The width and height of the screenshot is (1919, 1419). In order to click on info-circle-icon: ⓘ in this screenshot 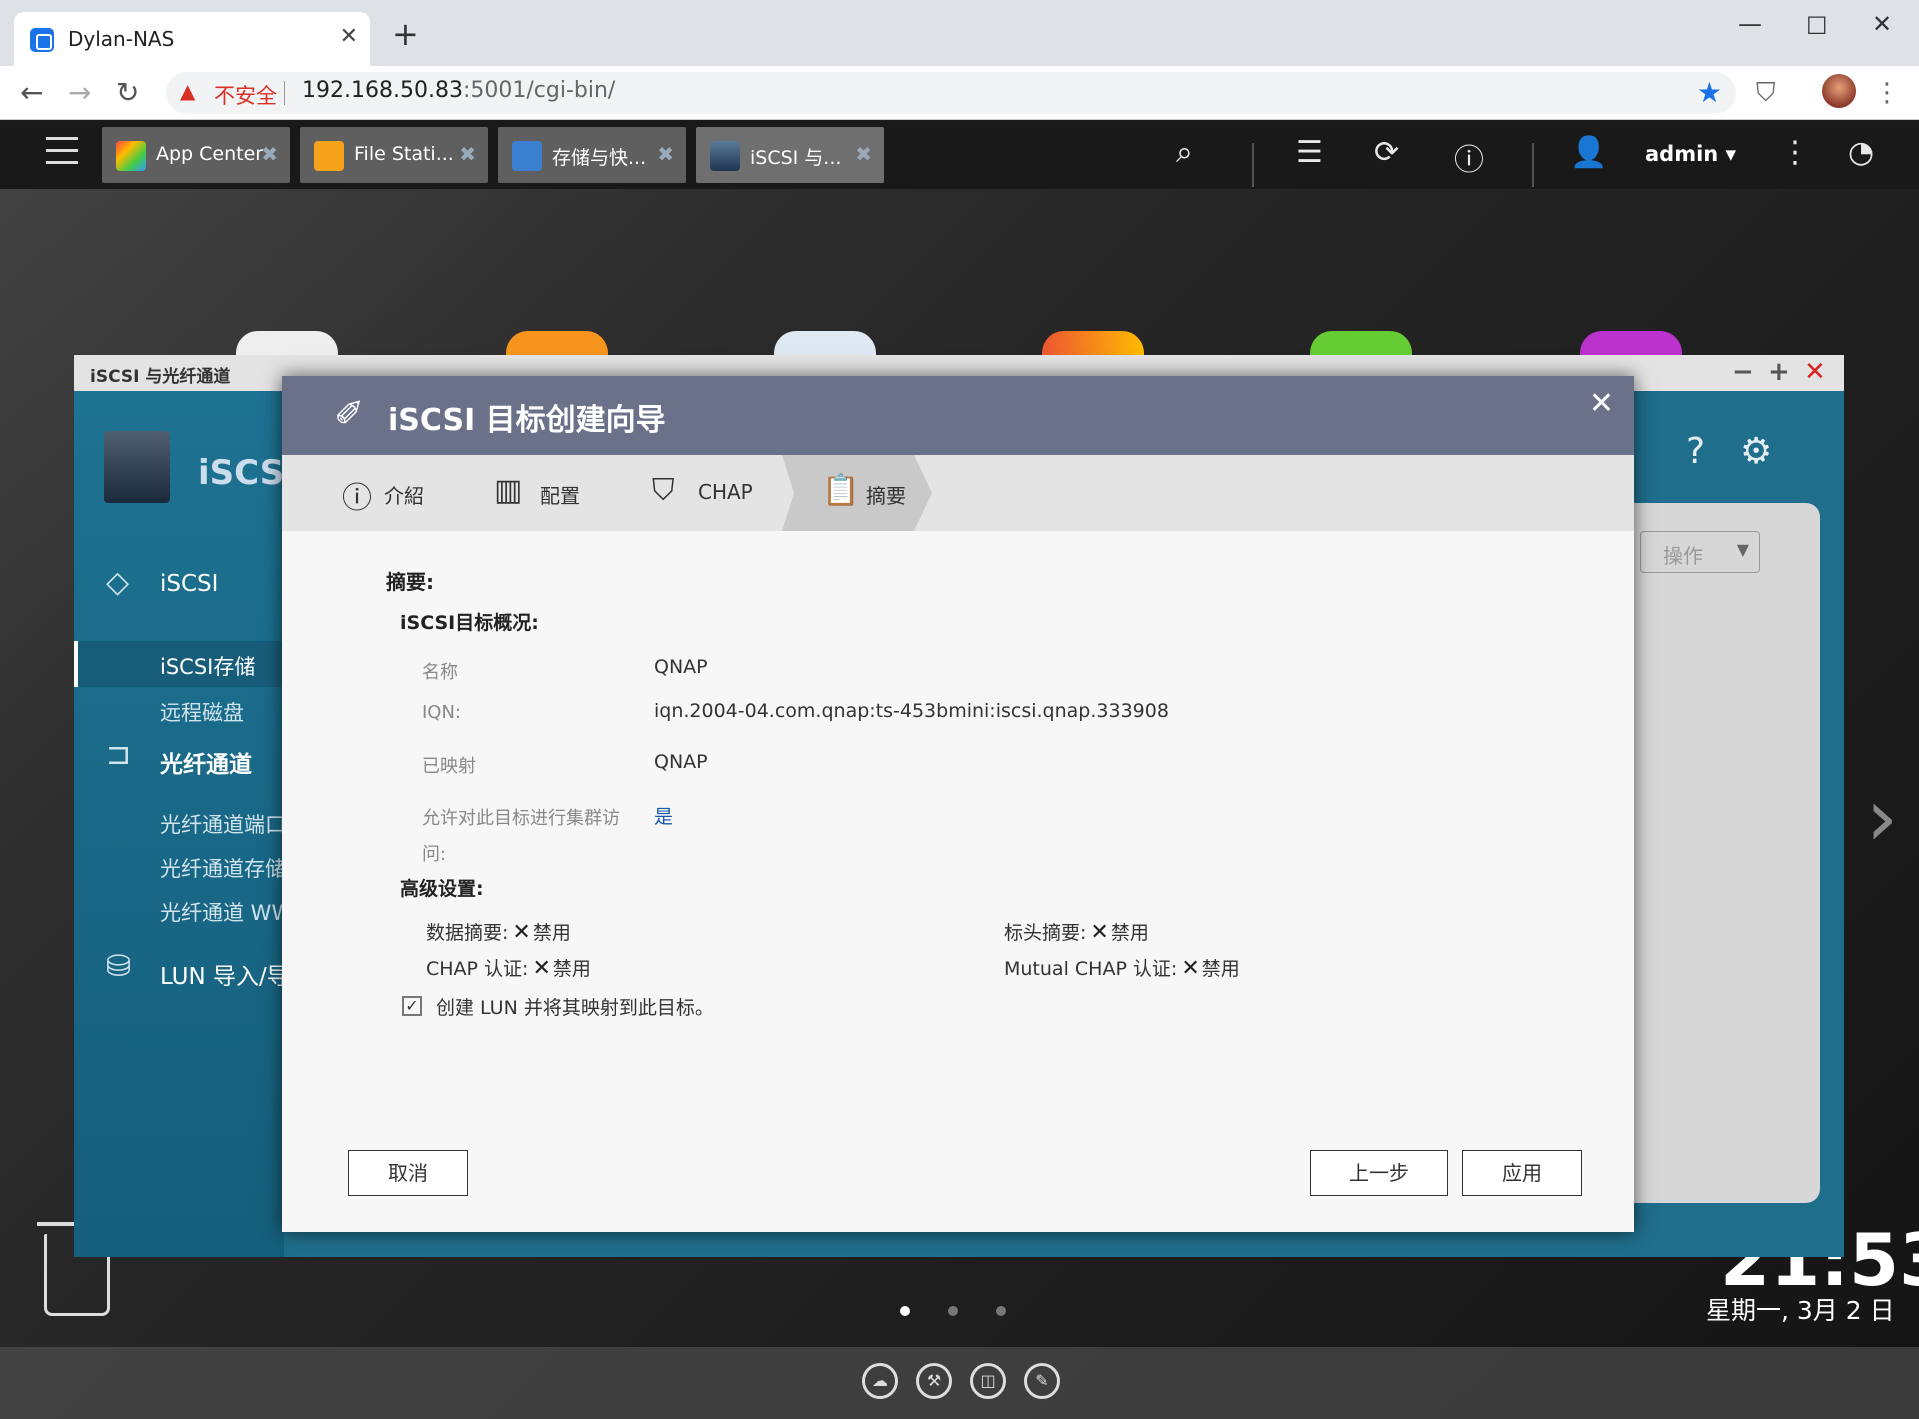, I will do `click(357, 498)`.